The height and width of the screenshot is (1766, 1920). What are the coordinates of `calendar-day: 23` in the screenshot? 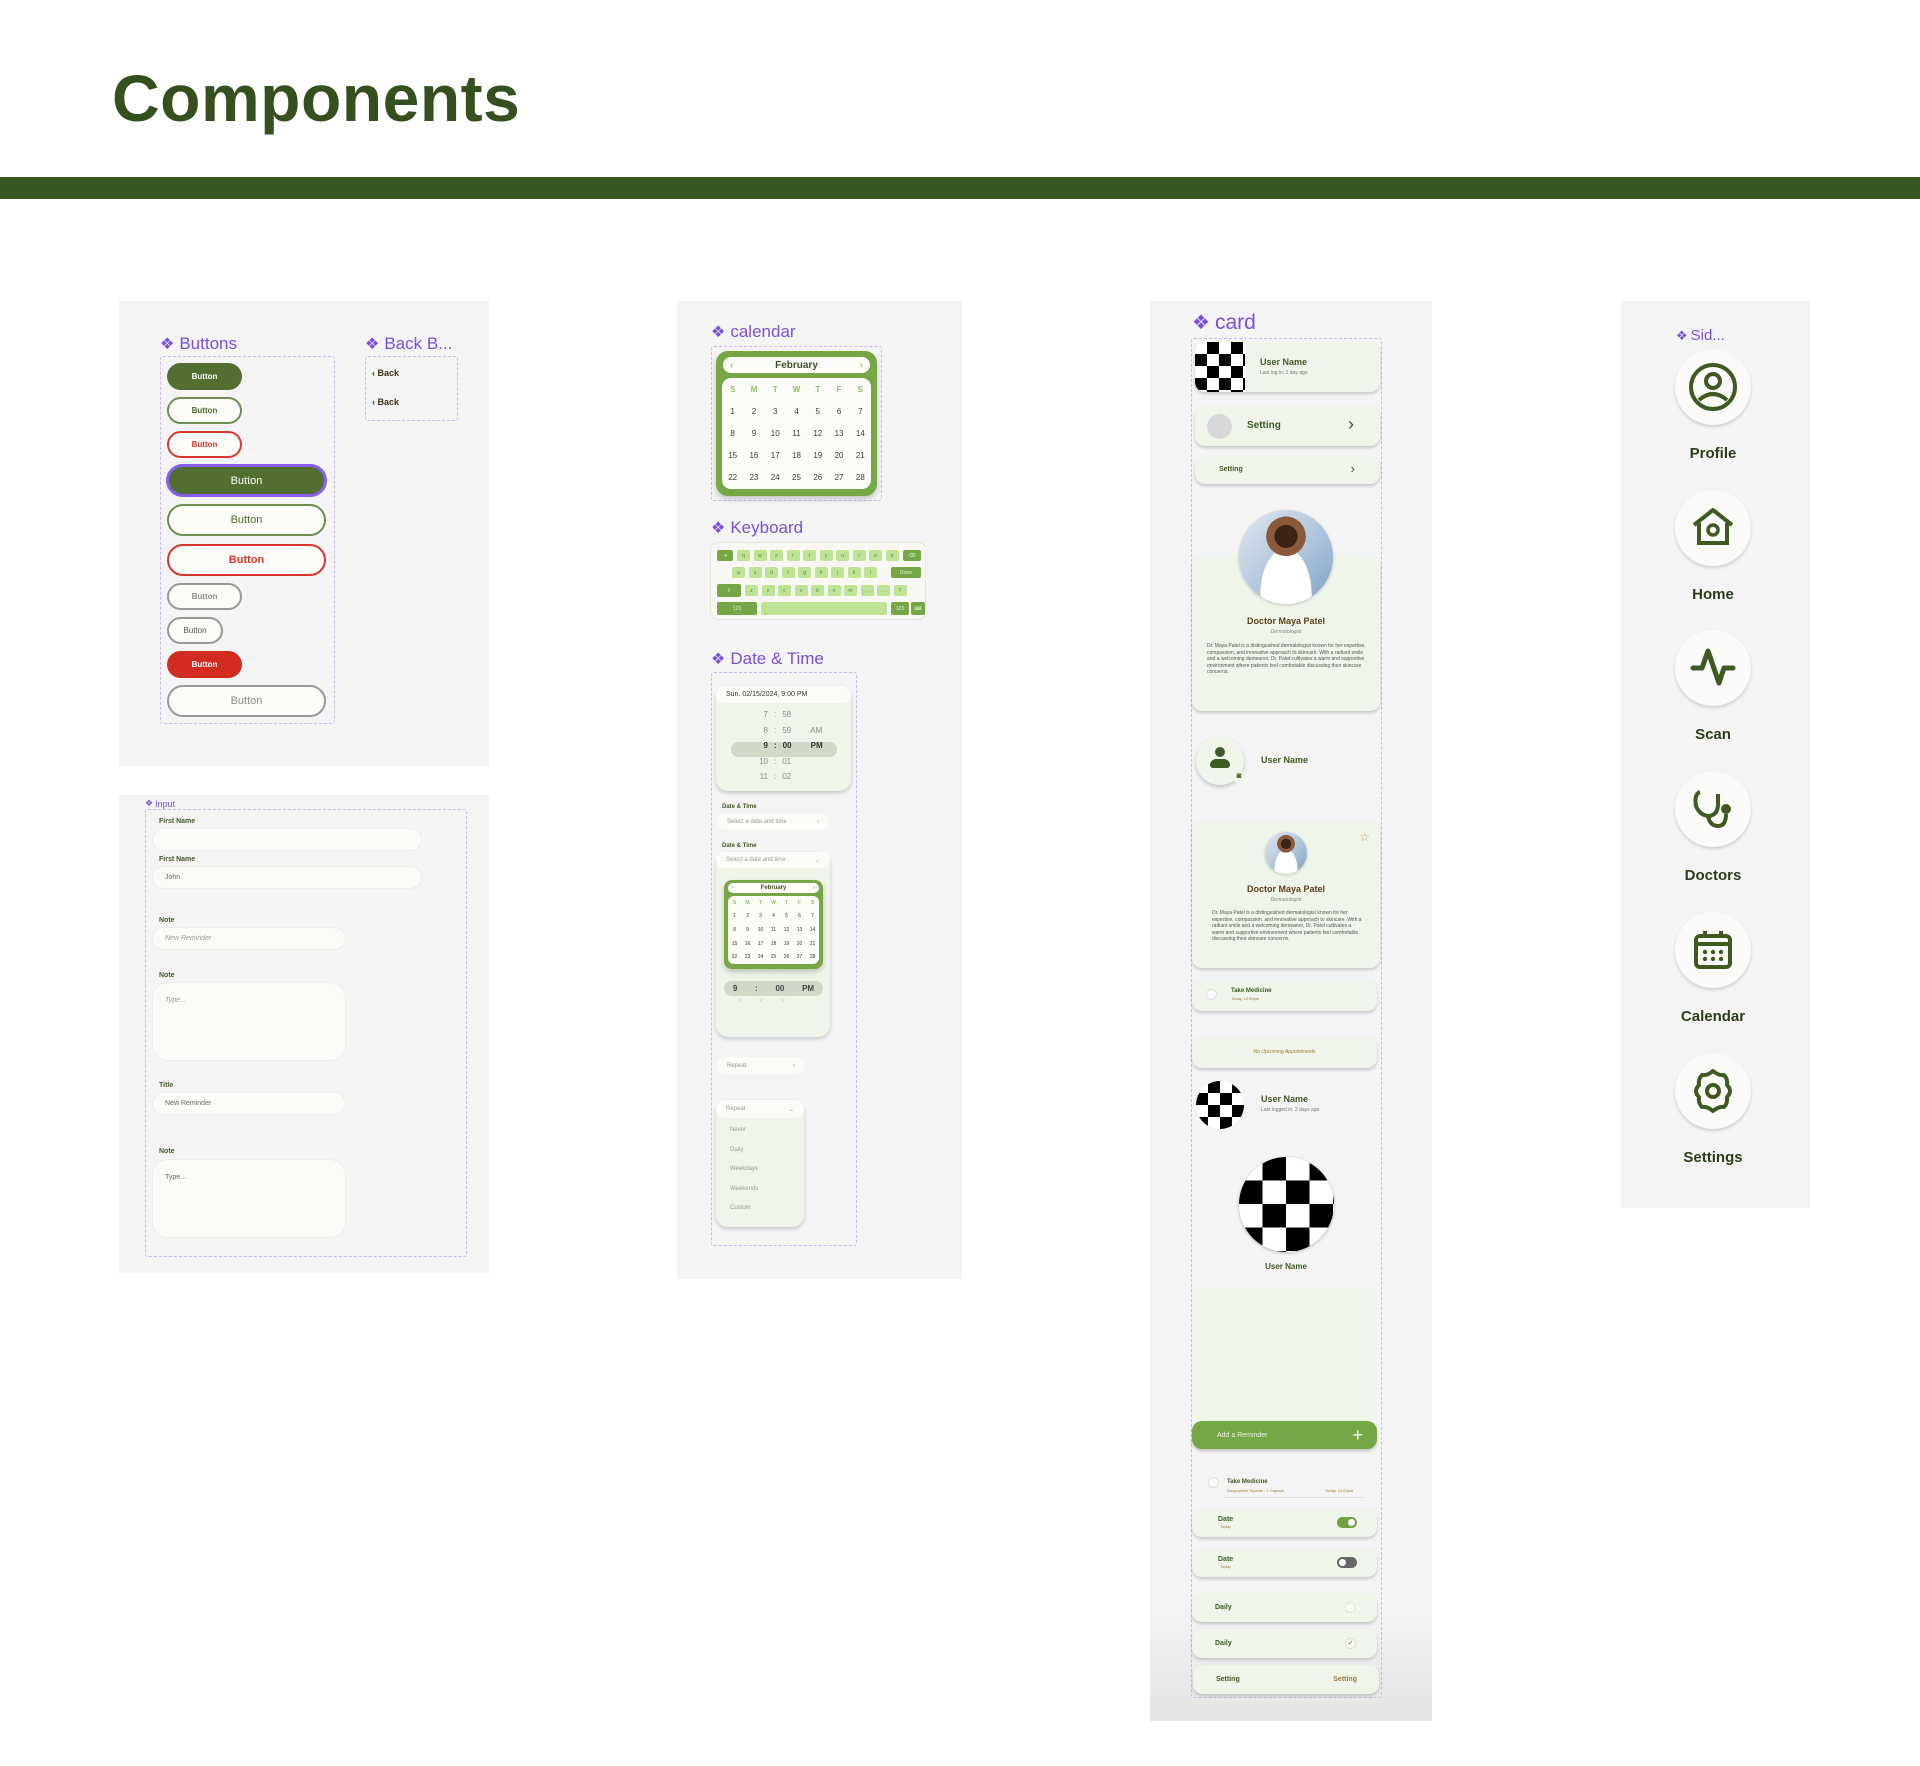 It's located at (747, 957).